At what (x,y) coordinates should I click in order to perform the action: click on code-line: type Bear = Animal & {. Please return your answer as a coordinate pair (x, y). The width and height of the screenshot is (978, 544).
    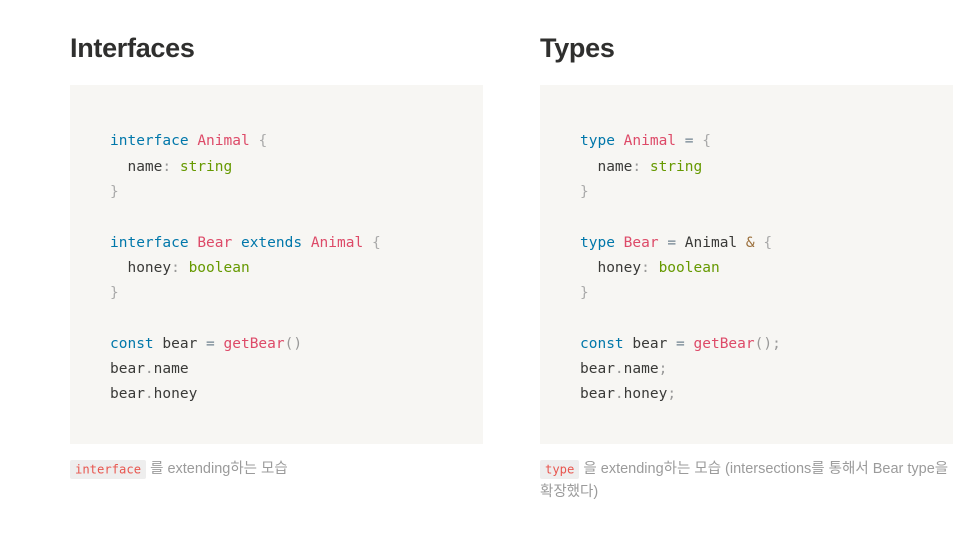
    Looking at the image, I should click on (766, 243).